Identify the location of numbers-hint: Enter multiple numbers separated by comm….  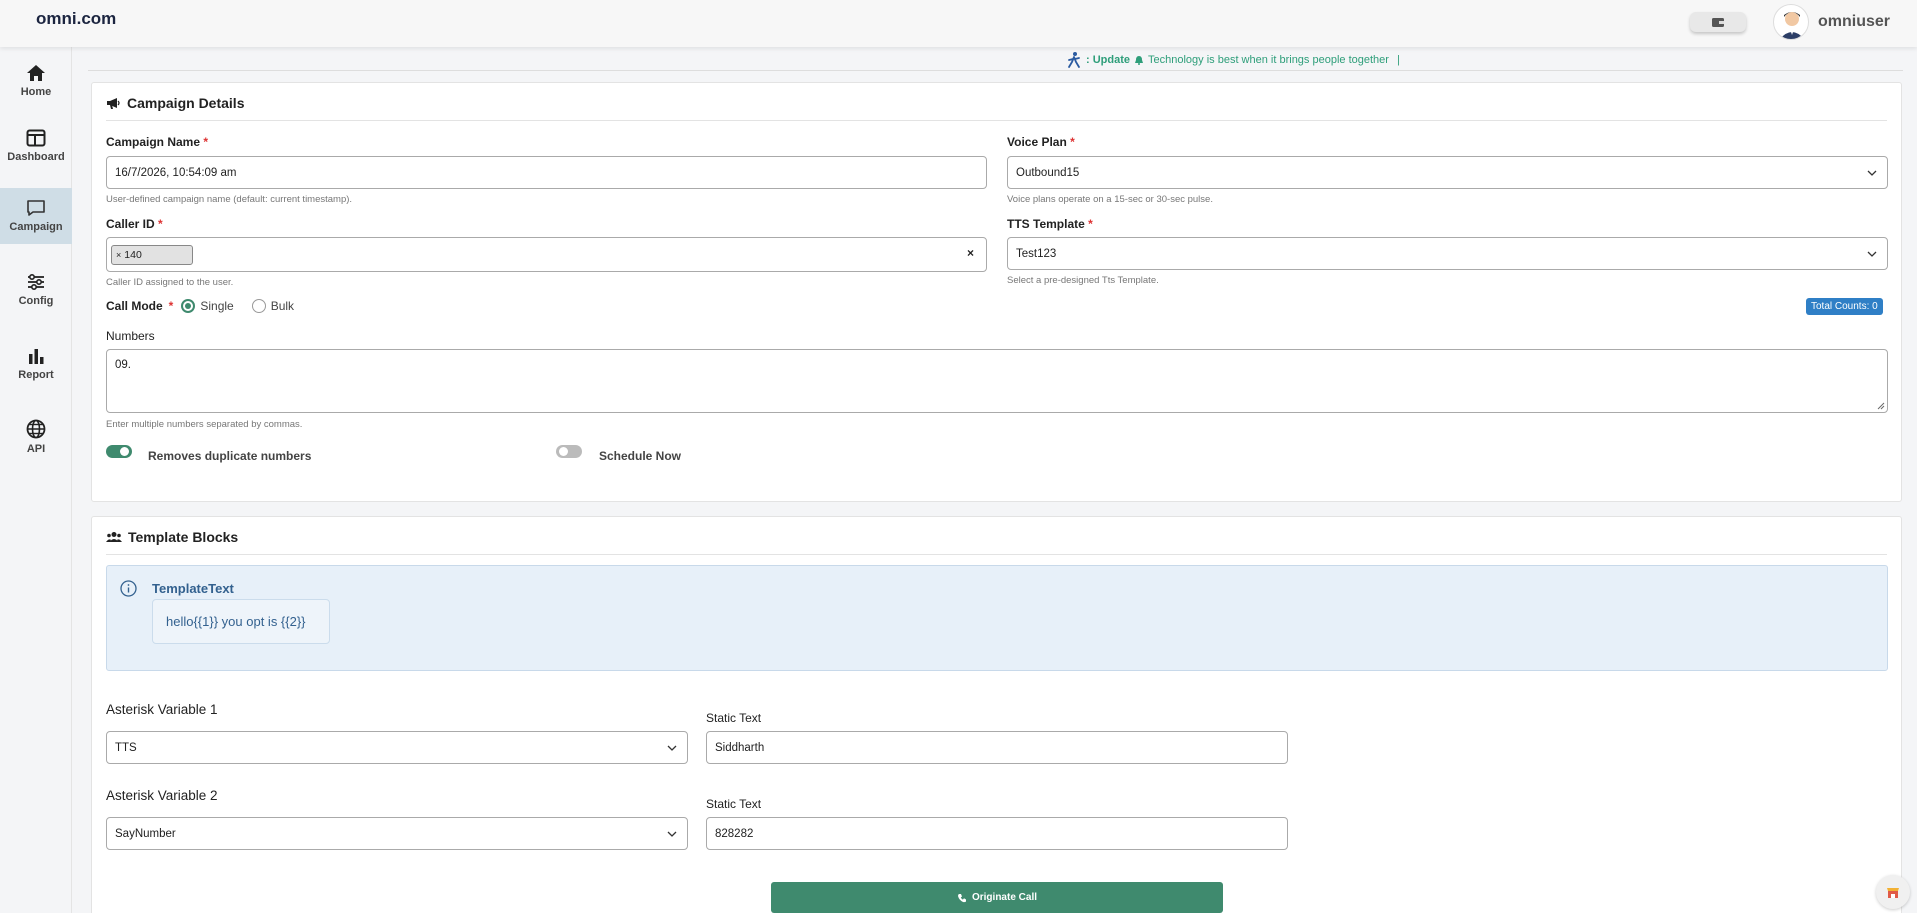
(204, 424).